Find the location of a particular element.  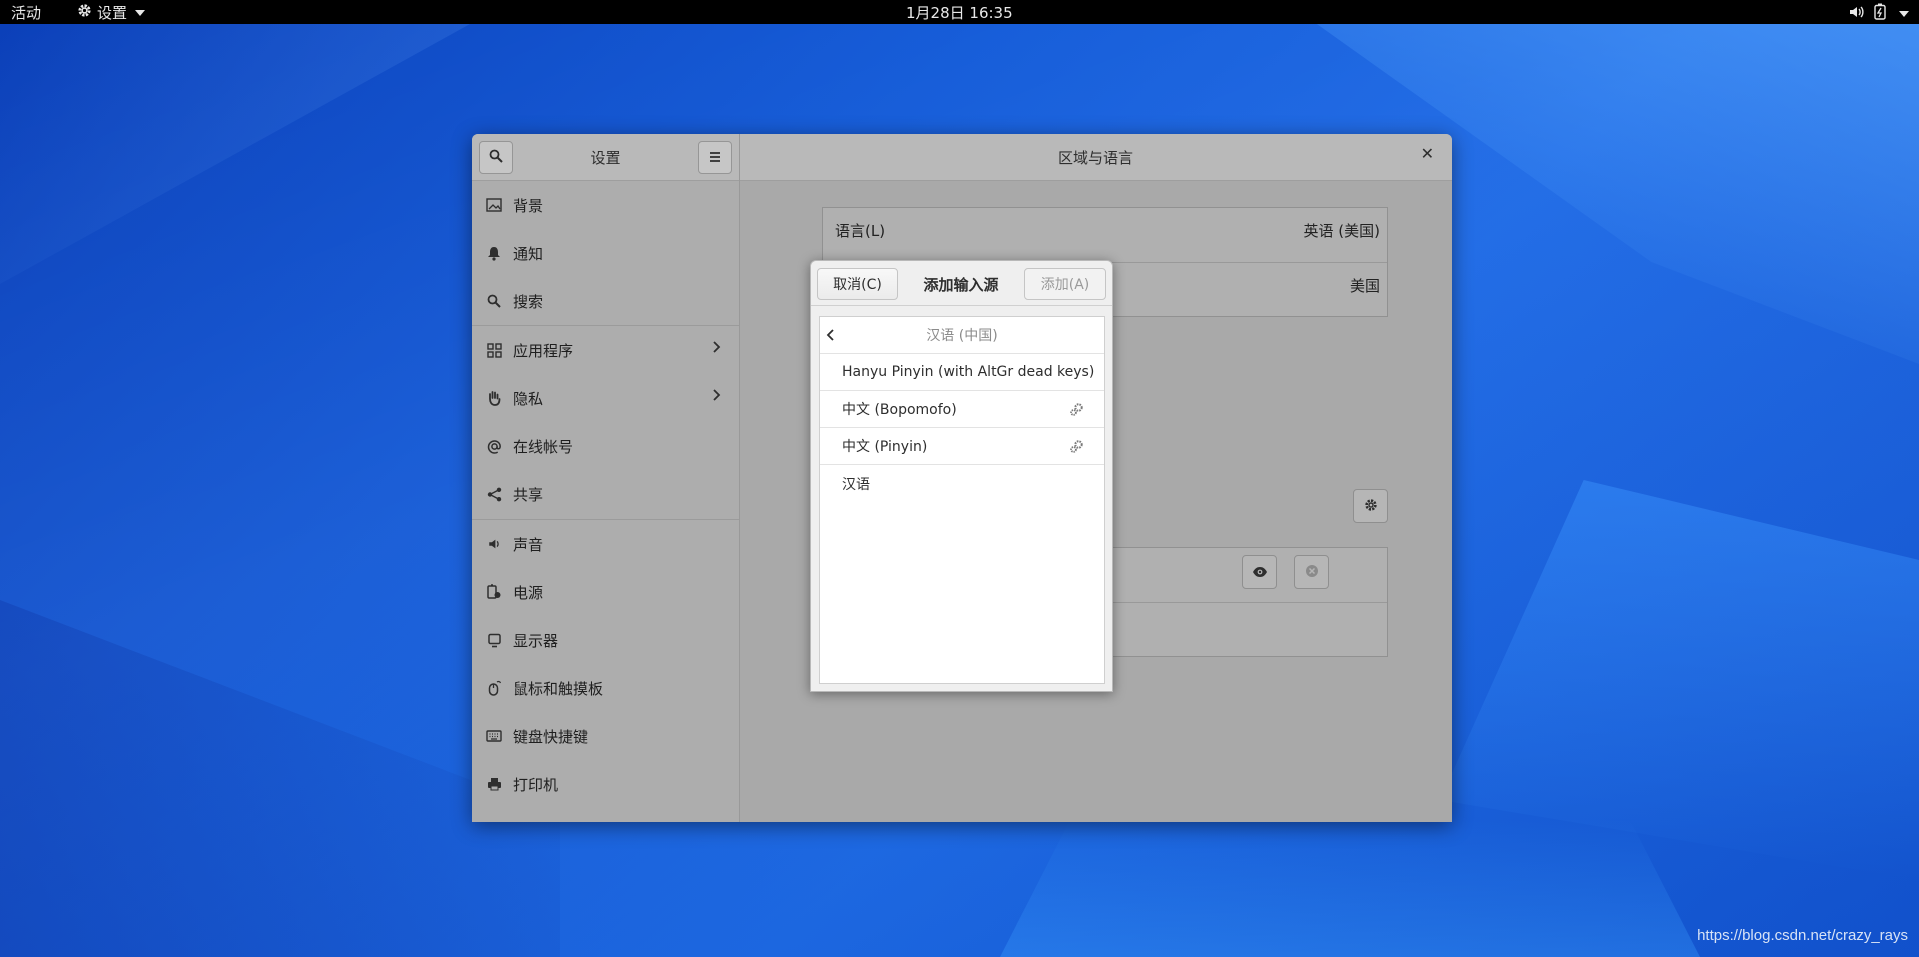

language-value: 英语 (美国) is located at coordinates (1342, 230).